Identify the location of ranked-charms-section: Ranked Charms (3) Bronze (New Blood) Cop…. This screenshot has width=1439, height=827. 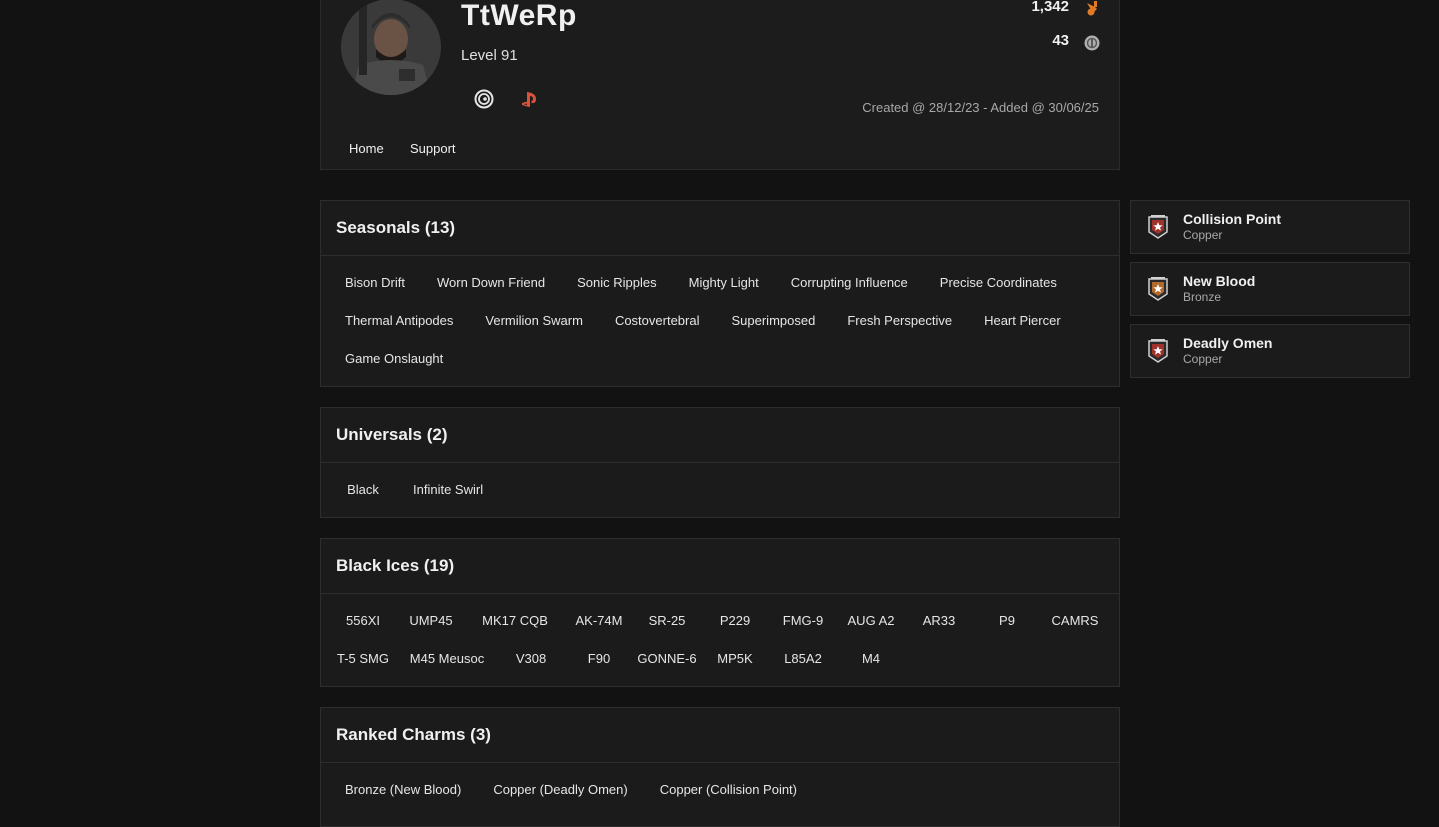
(720, 767).